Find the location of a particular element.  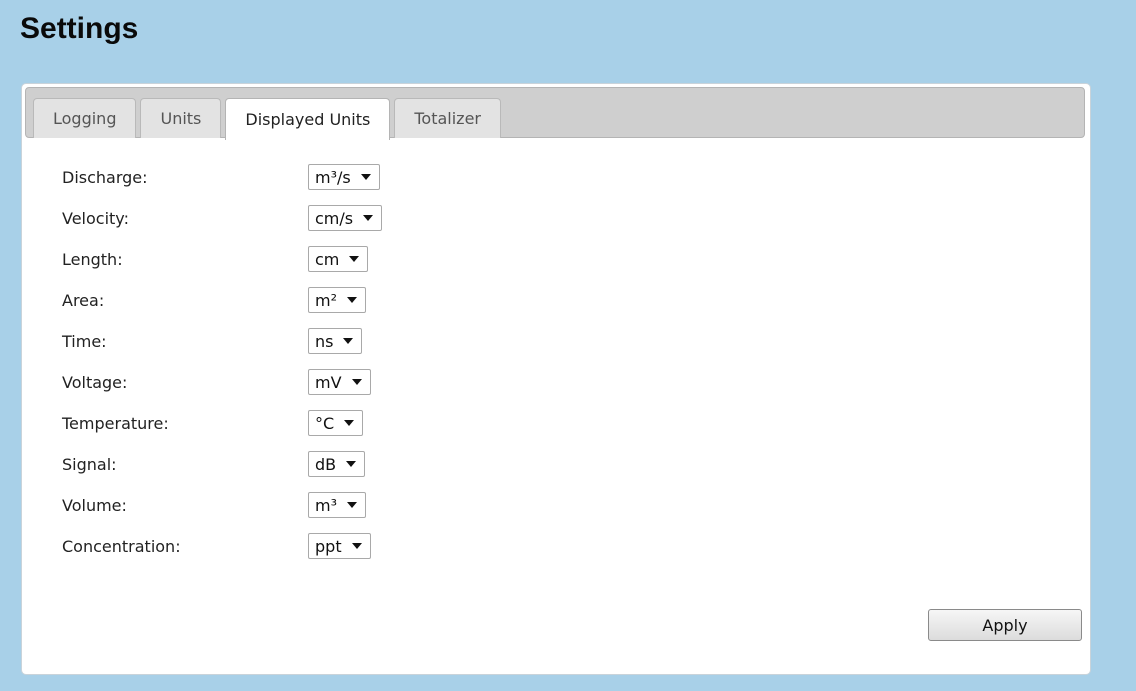

time-value: ns is located at coordinates (324, 341).